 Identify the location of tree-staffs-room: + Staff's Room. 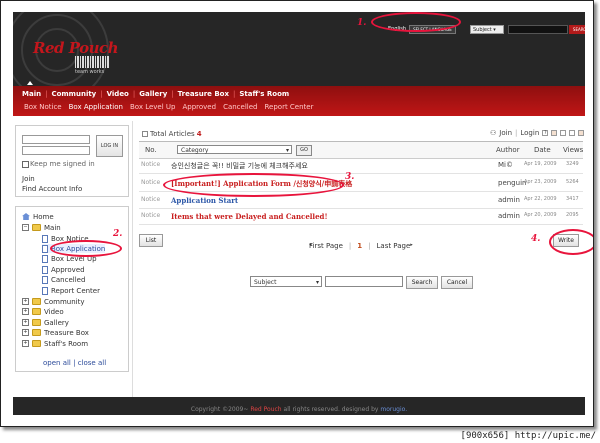
(55, 343).